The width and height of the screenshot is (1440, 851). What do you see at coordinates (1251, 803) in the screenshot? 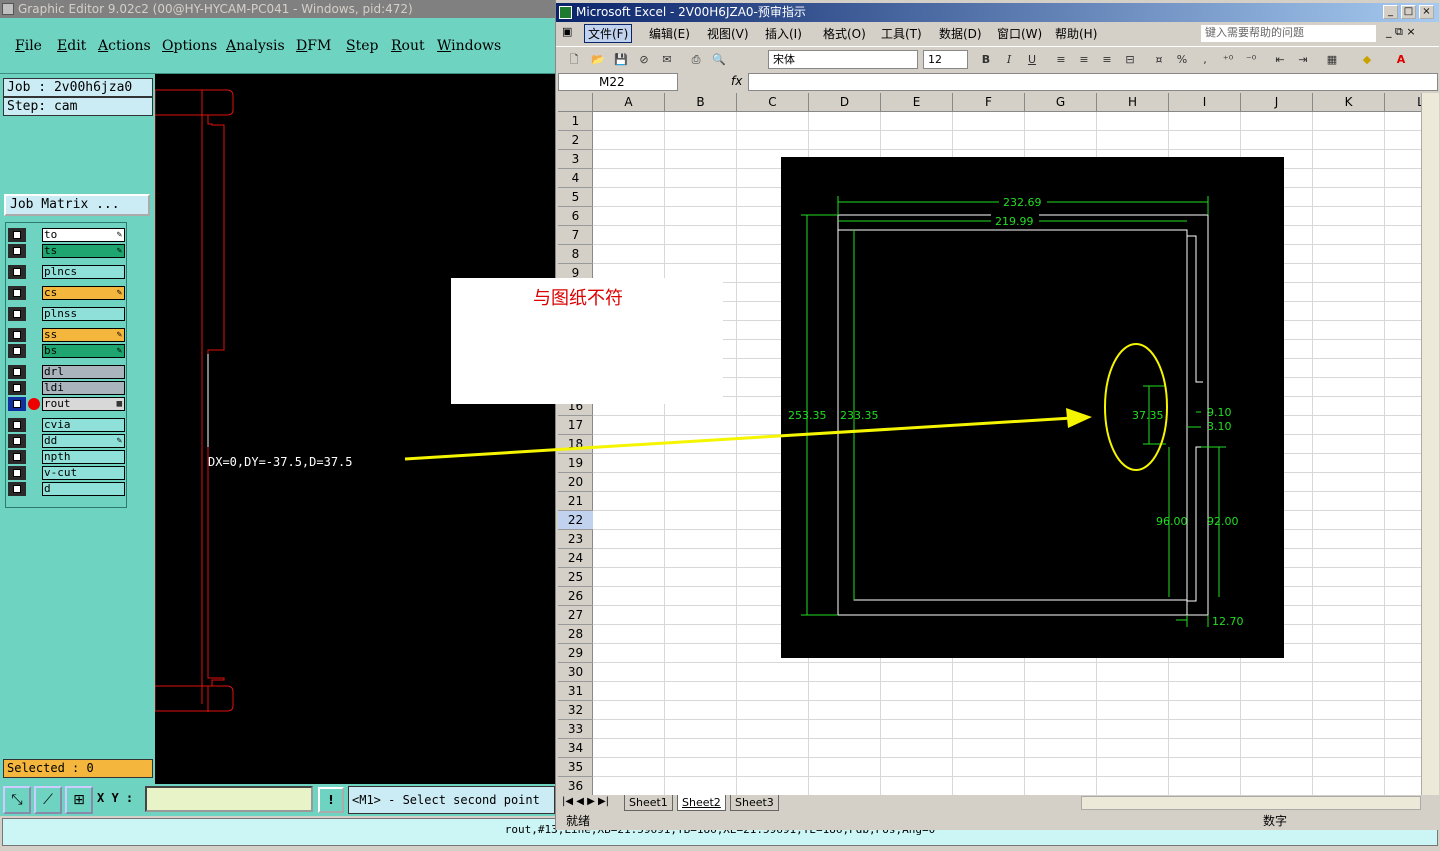
I see `horizontal-scrollbar` at bounding box center [1251, 803].